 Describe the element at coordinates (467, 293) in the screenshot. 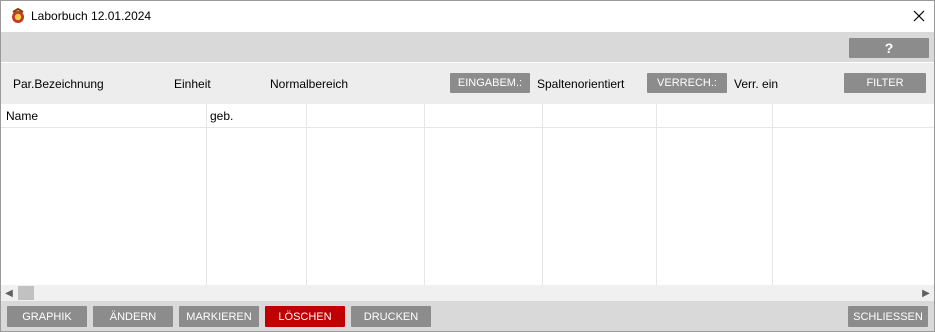

I see `horizontal-scrollbar: ◀ ▶` at that location.